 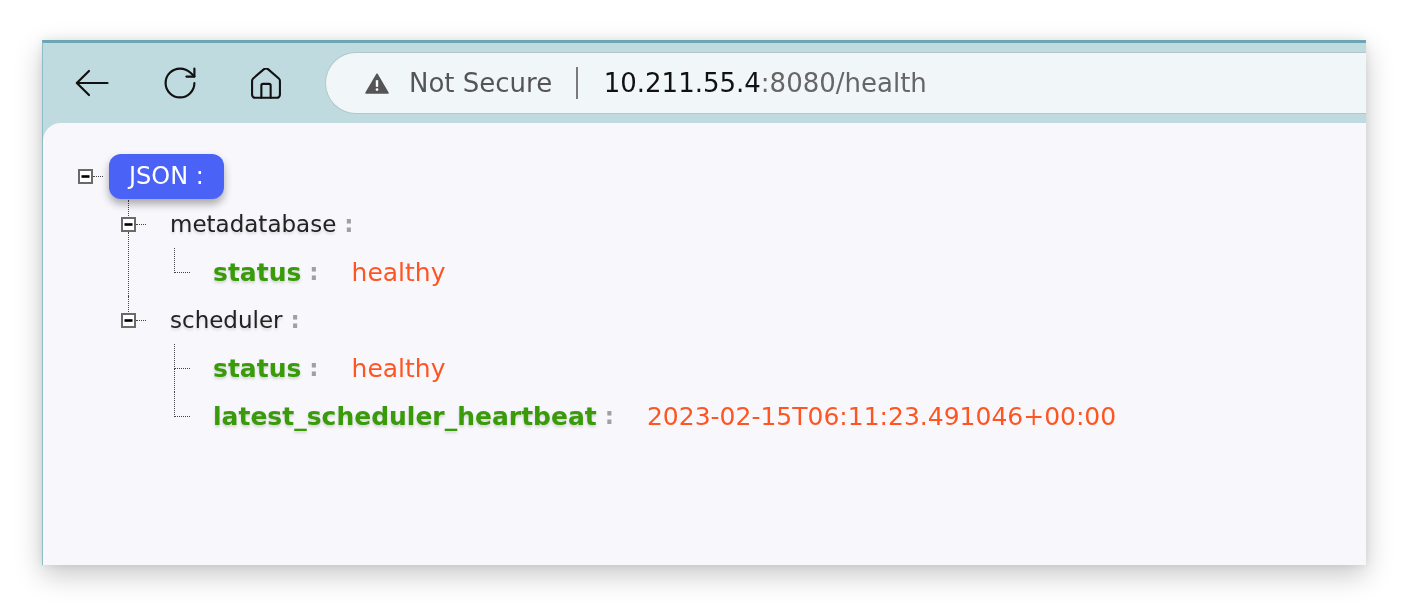 What do you see at coordinates (266, 83) in the screenshot?
I see `house-icon` at bounding box center [266, 83].